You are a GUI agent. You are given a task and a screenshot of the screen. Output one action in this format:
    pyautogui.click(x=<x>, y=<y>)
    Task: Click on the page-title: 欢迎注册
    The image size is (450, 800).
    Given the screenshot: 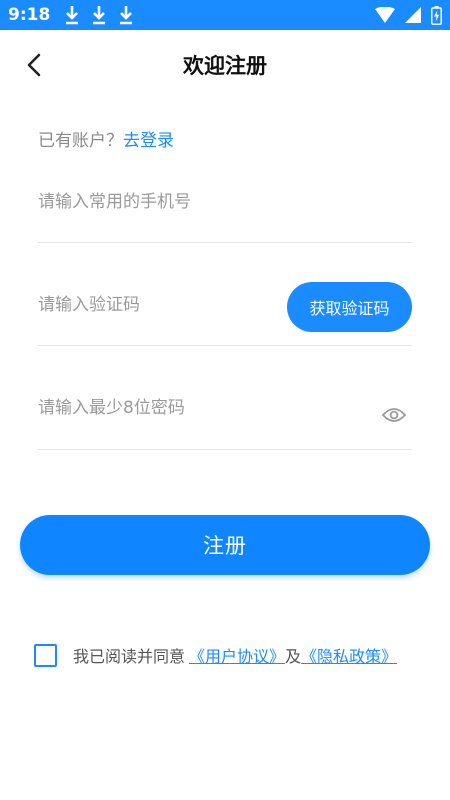 What is the action you would take?
    pyautogui.click(x=225, y=66)
    